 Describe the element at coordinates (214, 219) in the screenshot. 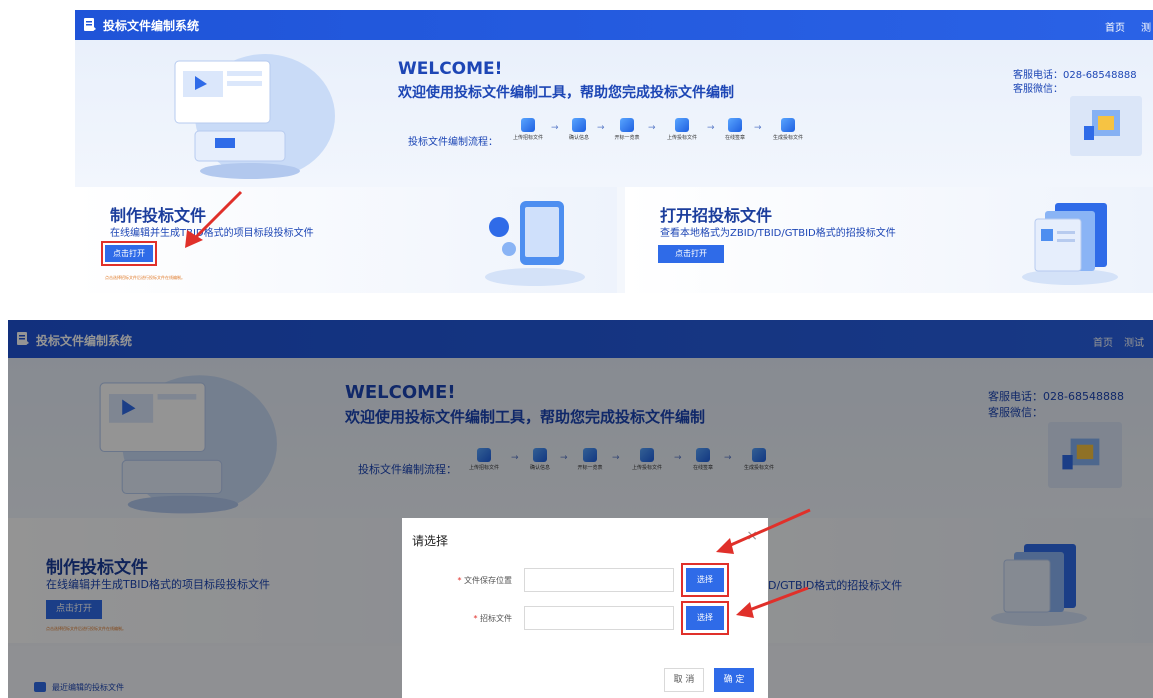

I see `annotation-arrow` at that location.